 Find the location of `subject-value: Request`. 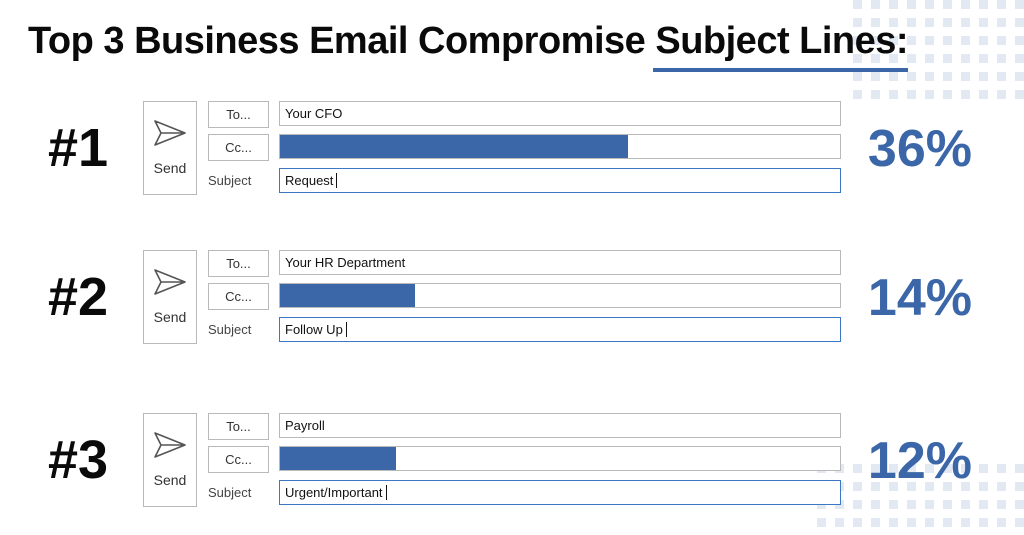

subject-value: Request is located at coordinates (309, 180).